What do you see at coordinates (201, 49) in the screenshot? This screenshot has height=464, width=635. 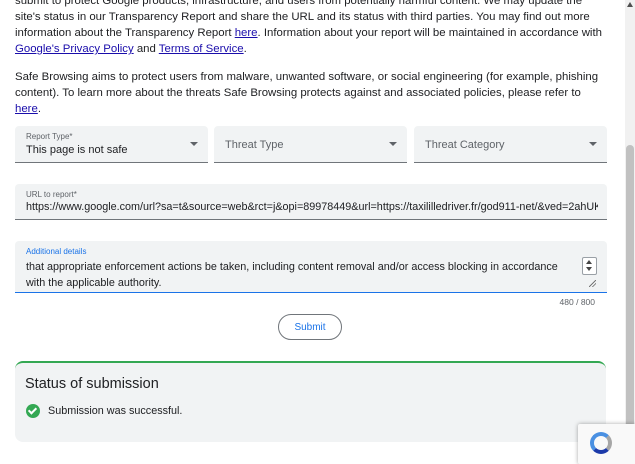 I see `terms-of-service-link: Terms of Service` at bounding box center [201, 49].